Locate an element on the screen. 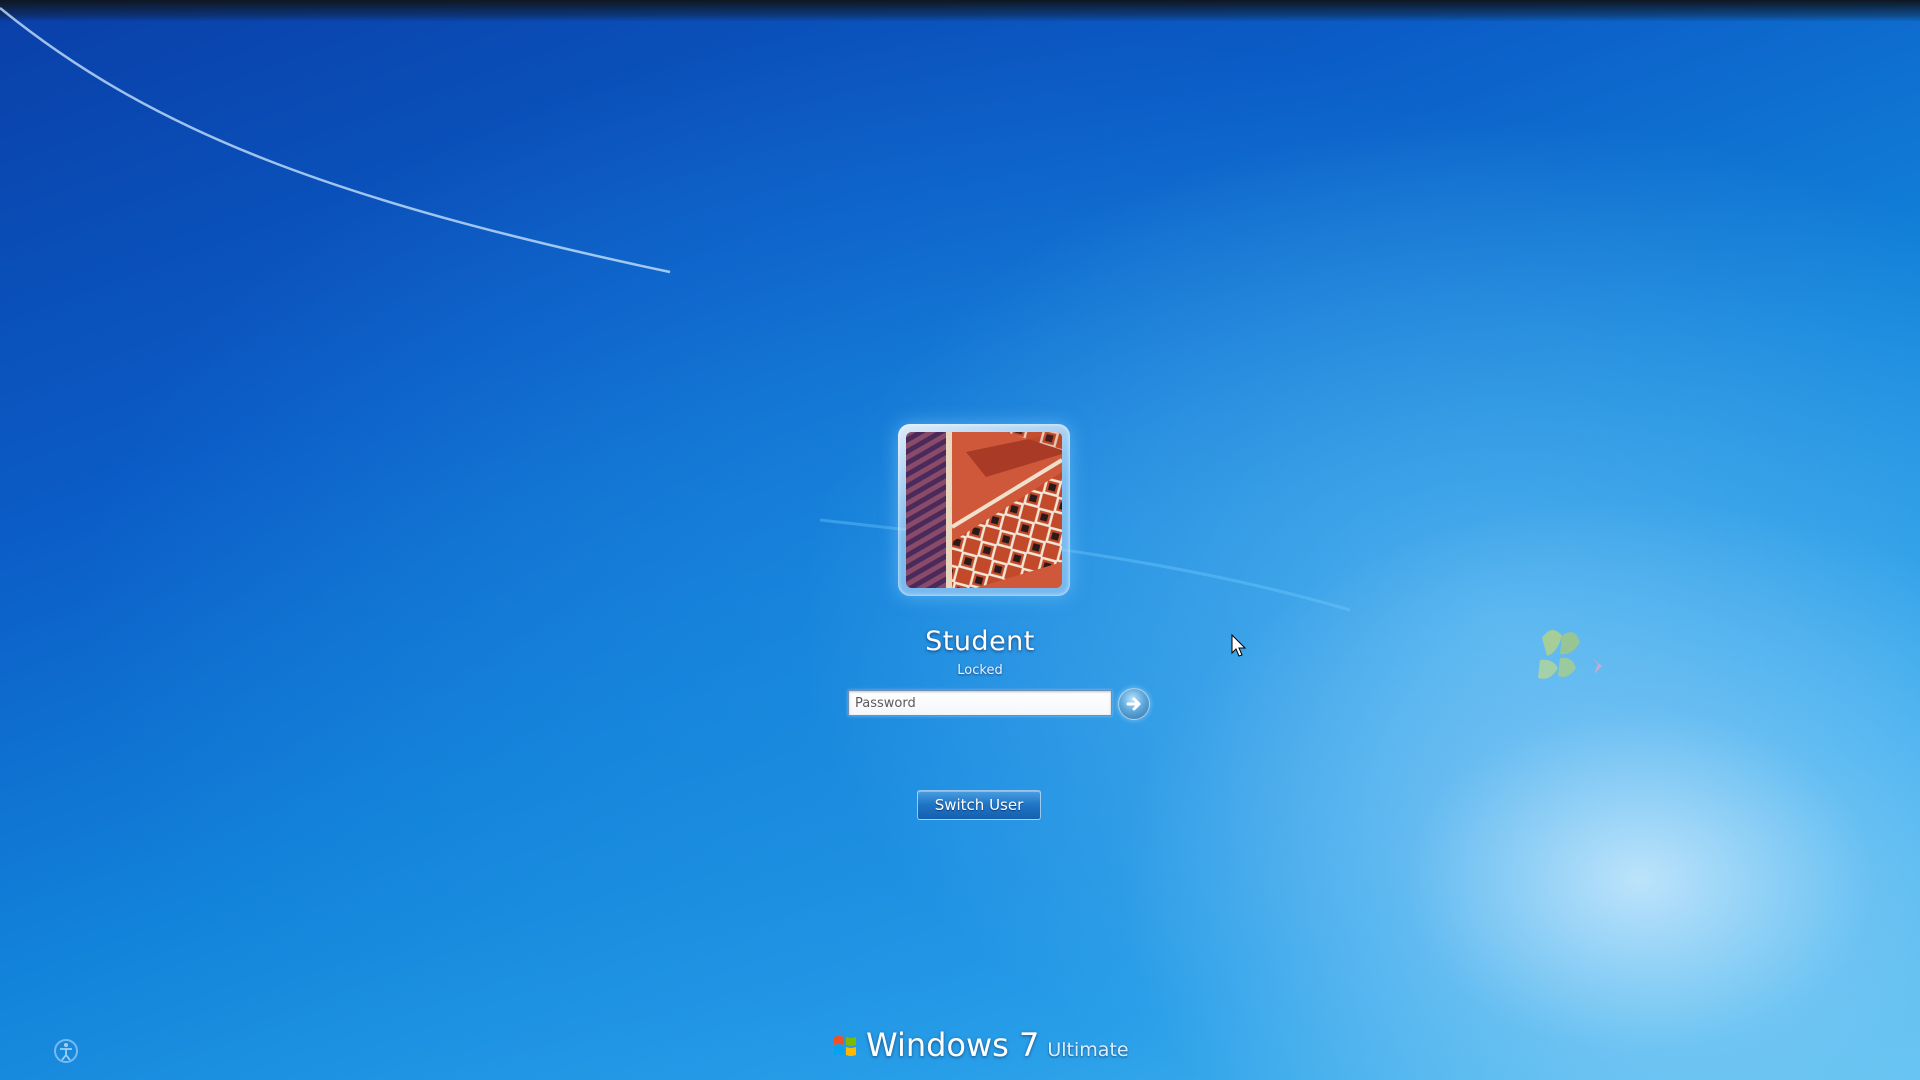  product-edition: Ultimate is located at coordinates (1088, 1050).